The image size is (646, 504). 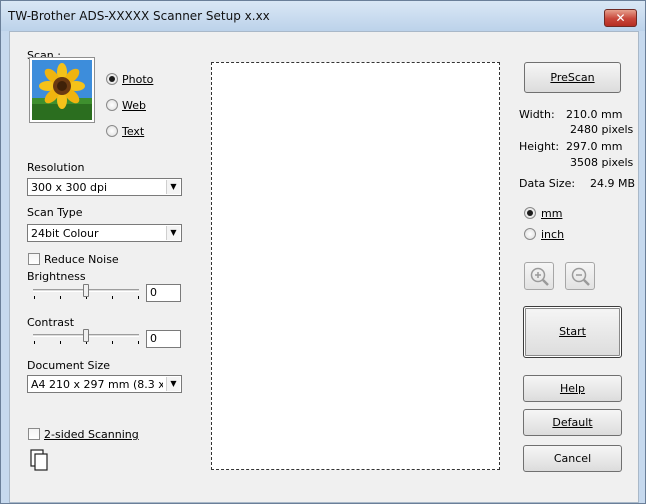 I want to click on unit-inch-radio, so click(x=530, y=234).